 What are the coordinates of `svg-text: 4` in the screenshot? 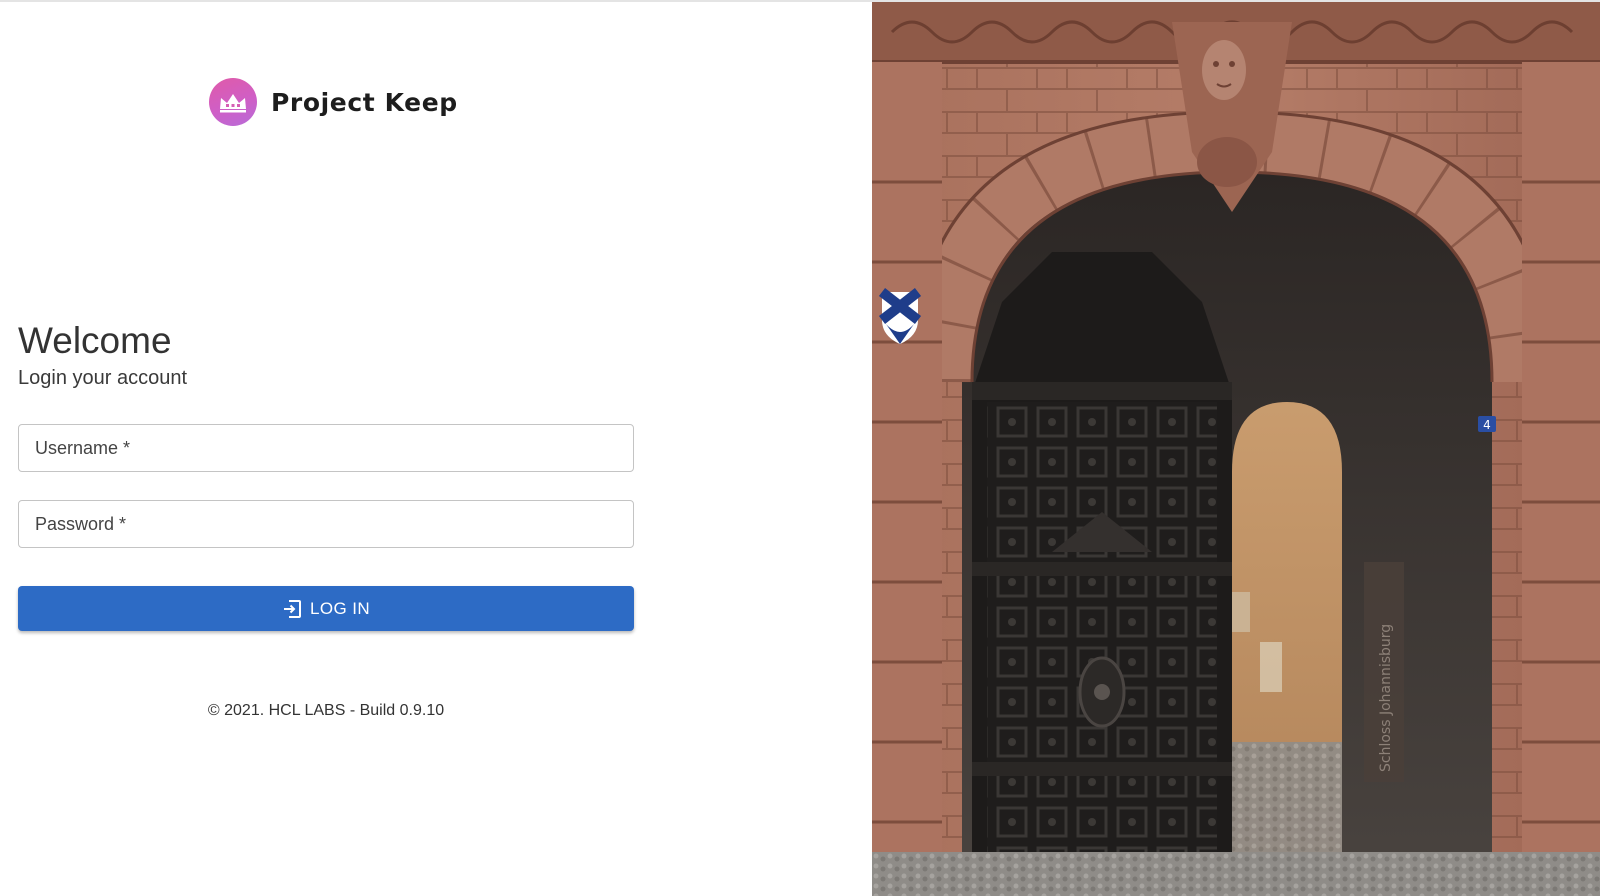 It's located at (1487, 425).